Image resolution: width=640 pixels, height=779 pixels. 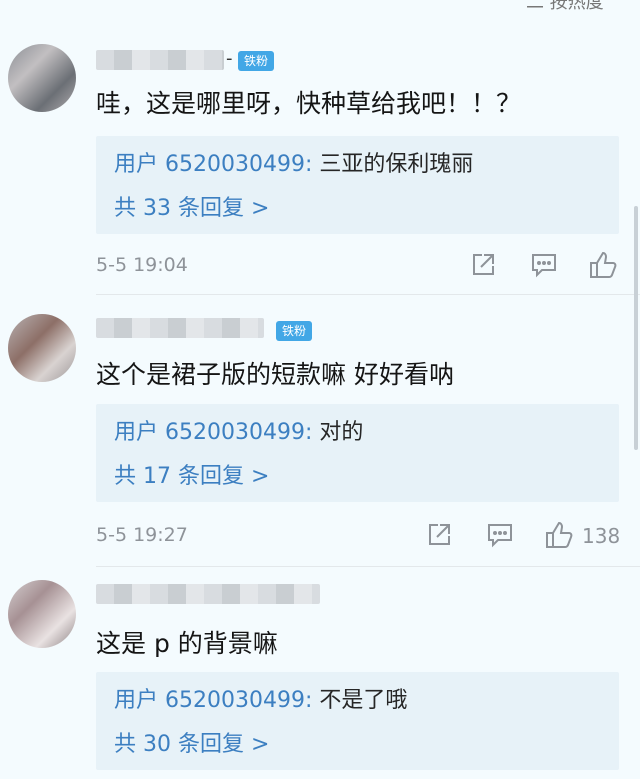 What do you see at coordinates (309, 103) in the screenshot?
I see `comment-text: 哇，这是哪里呀，快种草给我吧！！？` at bounding box center [309, 103].